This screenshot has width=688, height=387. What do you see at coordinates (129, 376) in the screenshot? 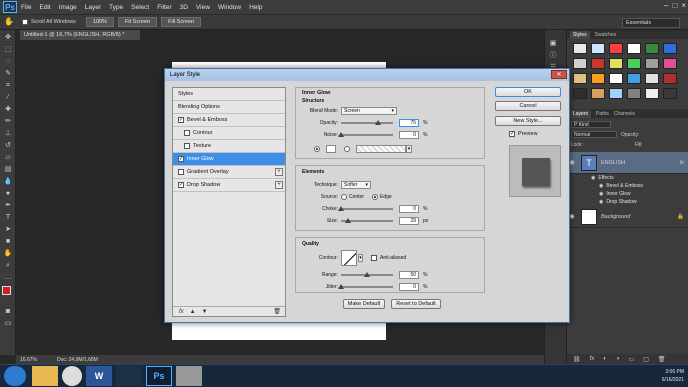
I see `image-viewer-icon` at bounding box center [129, 376].